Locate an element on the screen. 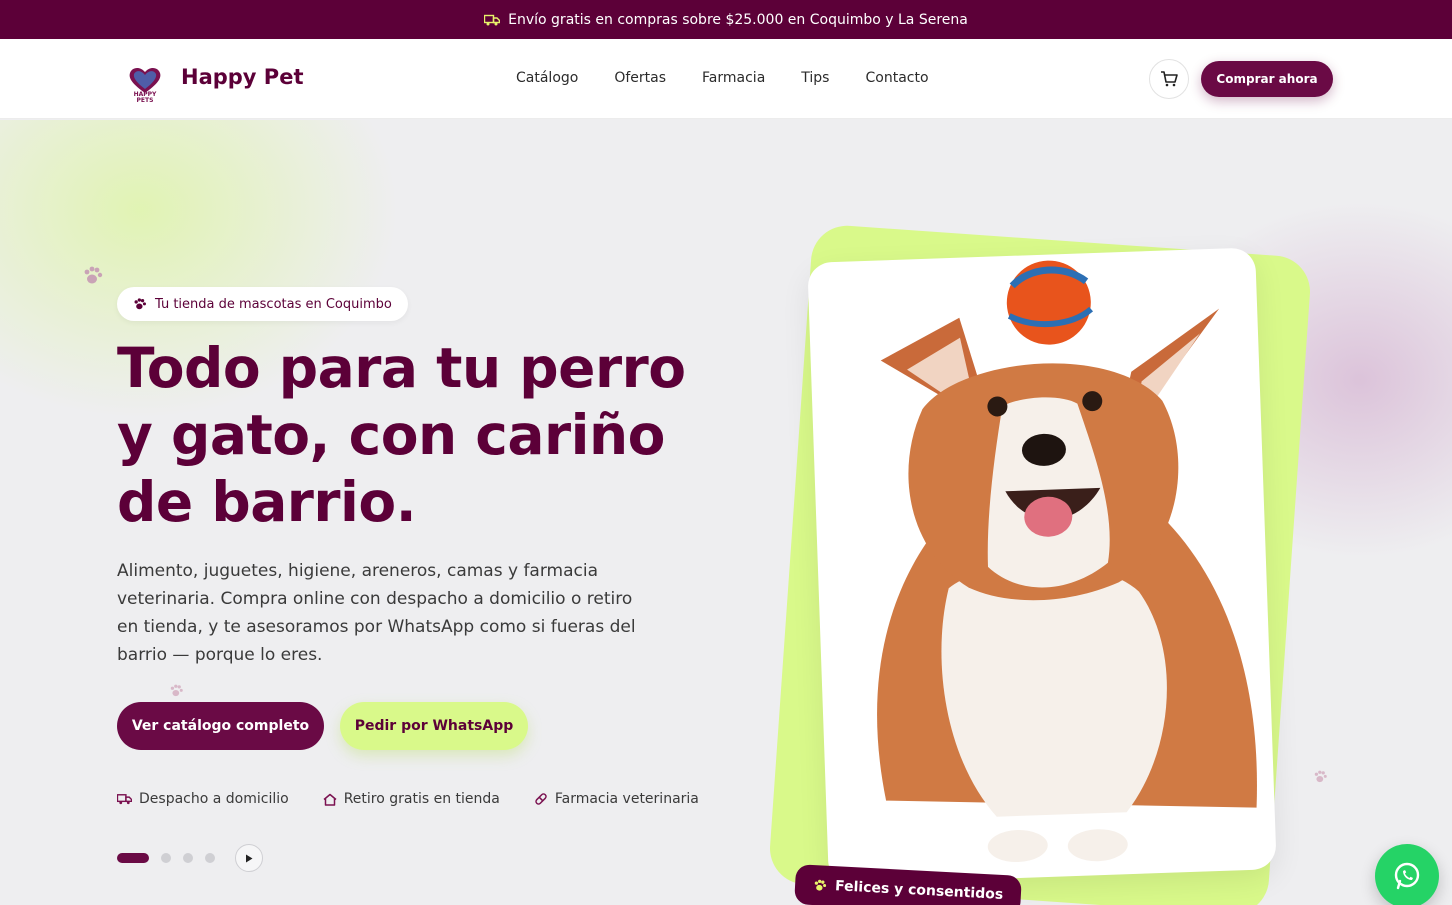  feature-label: Farmacia veterinaria is located at coordinates (626, 799).